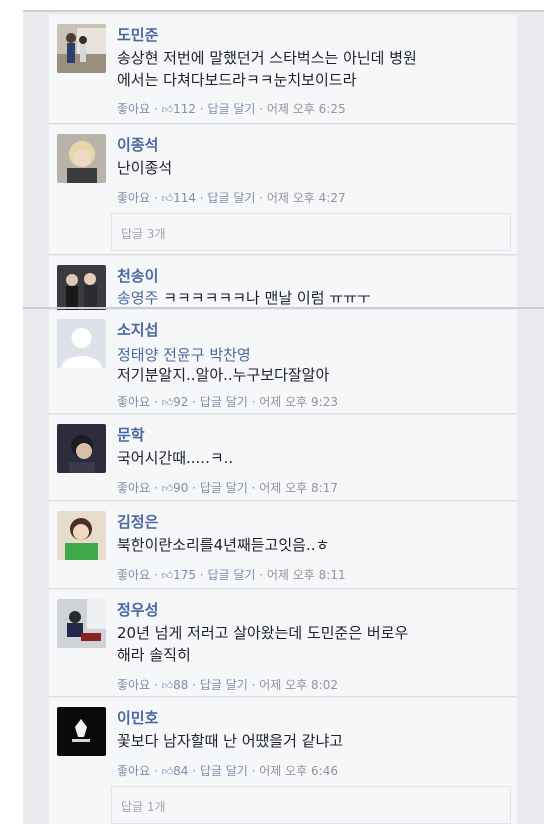 The image size is (557, 824). What do you see at coordinates (283, 285) in the screenshot?
I see `comment-cheon-songi: 천송이 송영주 ㅋㅋㅋㅋㅋㅋ나 맨날 이럼 ㅠㅠㅜ` at bounding box center [283, 285].